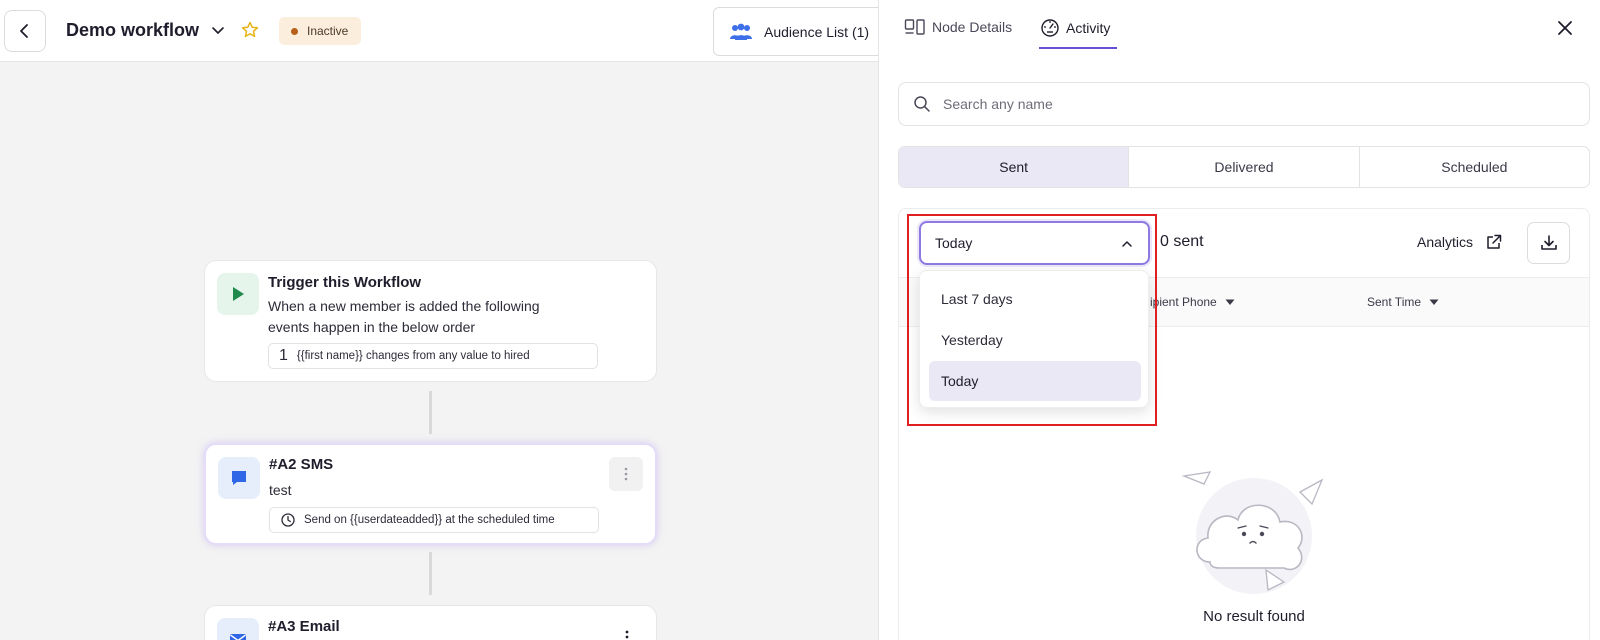  I want to click on status-dot, so click(294, 31).